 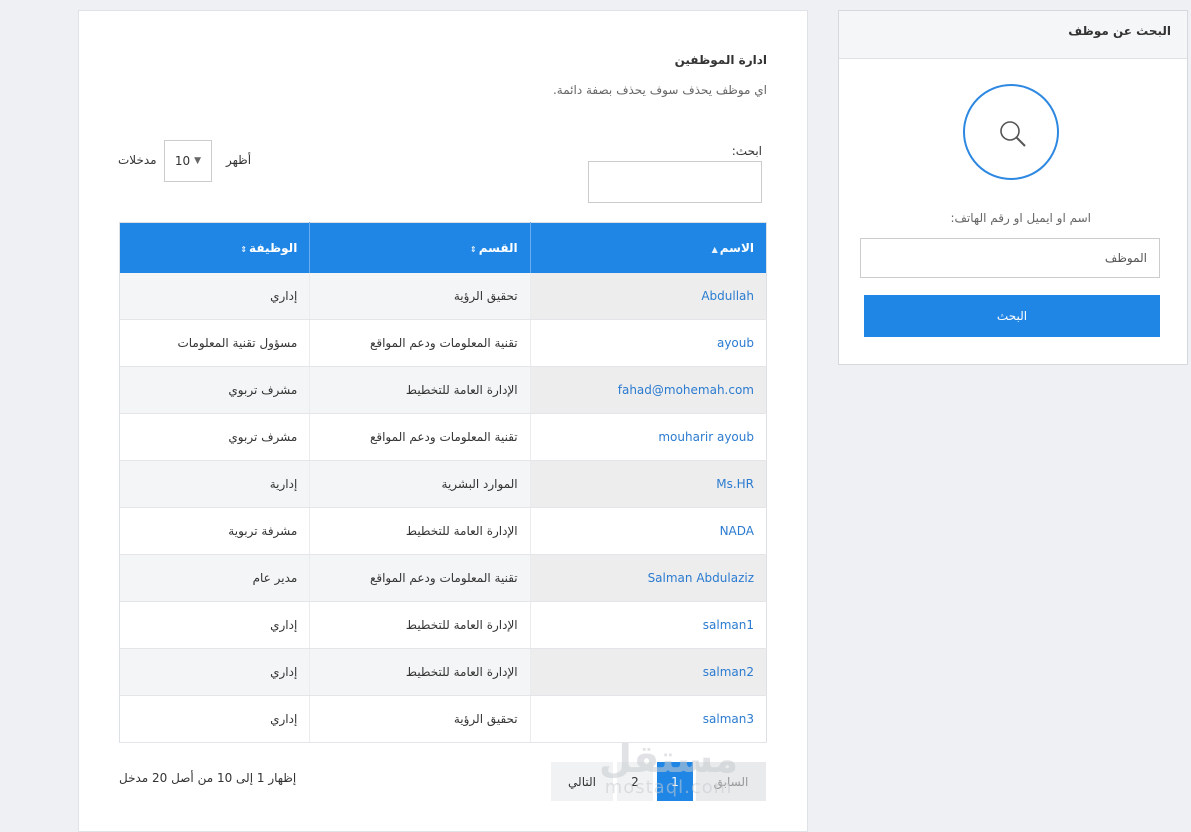 I want to click on employee-name-link: Ms.HR, so click(x=648, y=484).